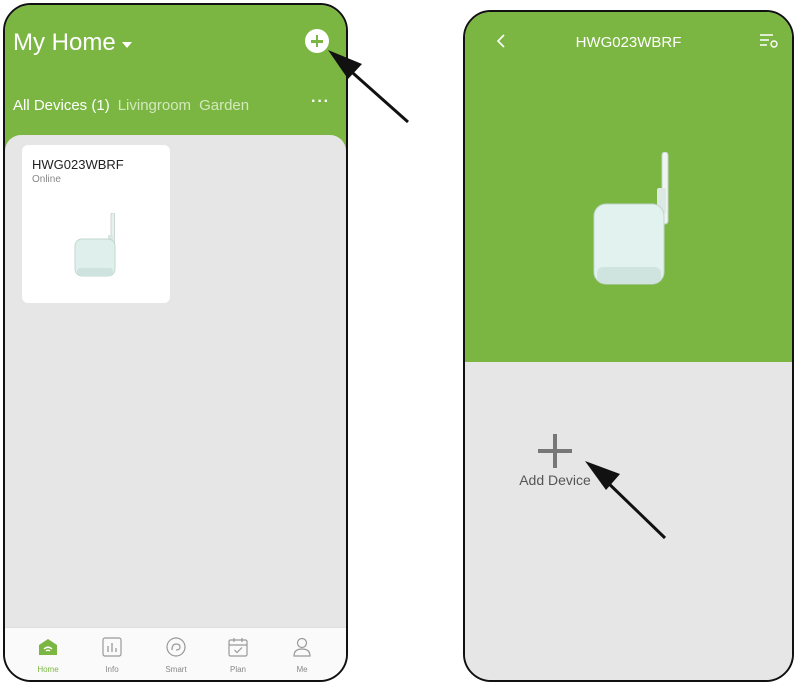  What do you see at coordinates (238, 647) in the screenshot?
I see `calendar-icon` at bounding box center [238, 647].